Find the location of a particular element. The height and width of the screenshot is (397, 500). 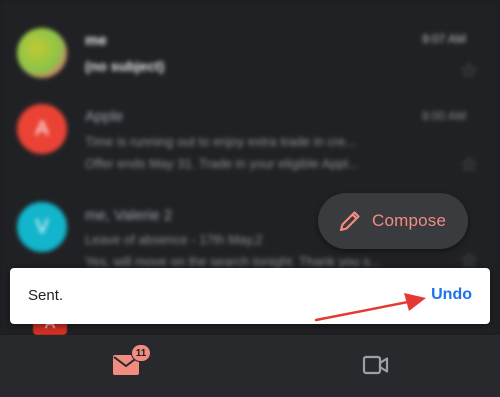

snackbar: Sent. Undo is located at coordinates (250, 296).